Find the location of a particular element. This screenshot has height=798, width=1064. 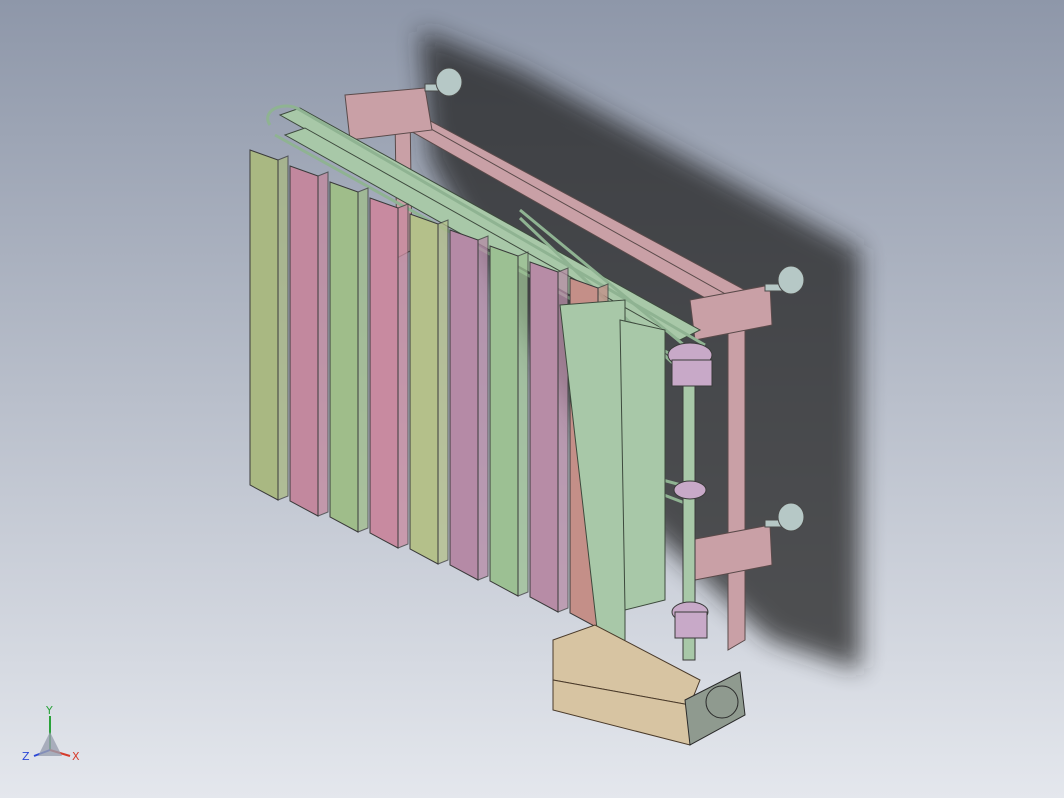

z-axis-label: Z is located at coordinates (26, 756).